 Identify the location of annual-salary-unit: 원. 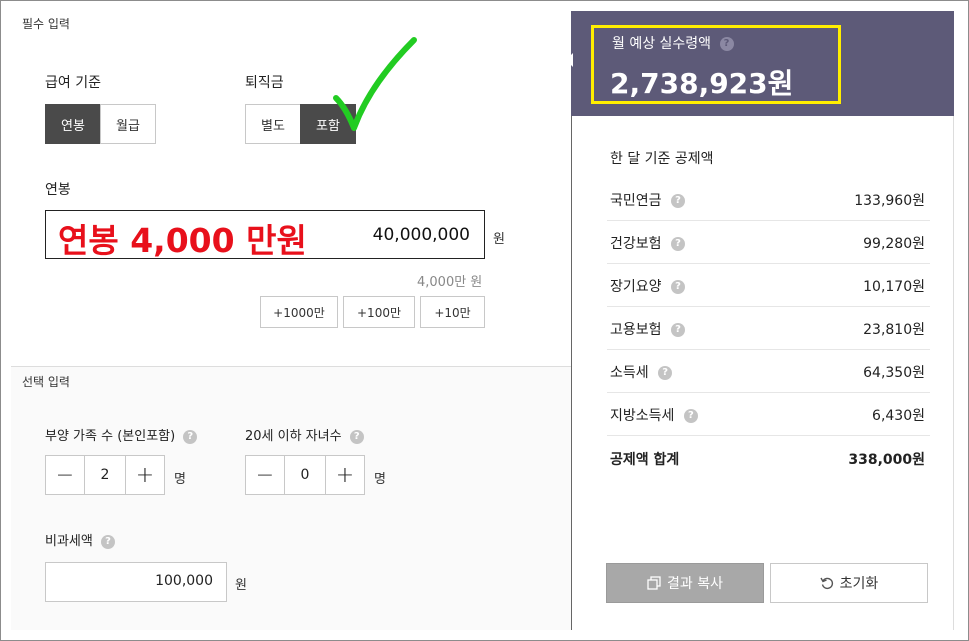
(499, 239).